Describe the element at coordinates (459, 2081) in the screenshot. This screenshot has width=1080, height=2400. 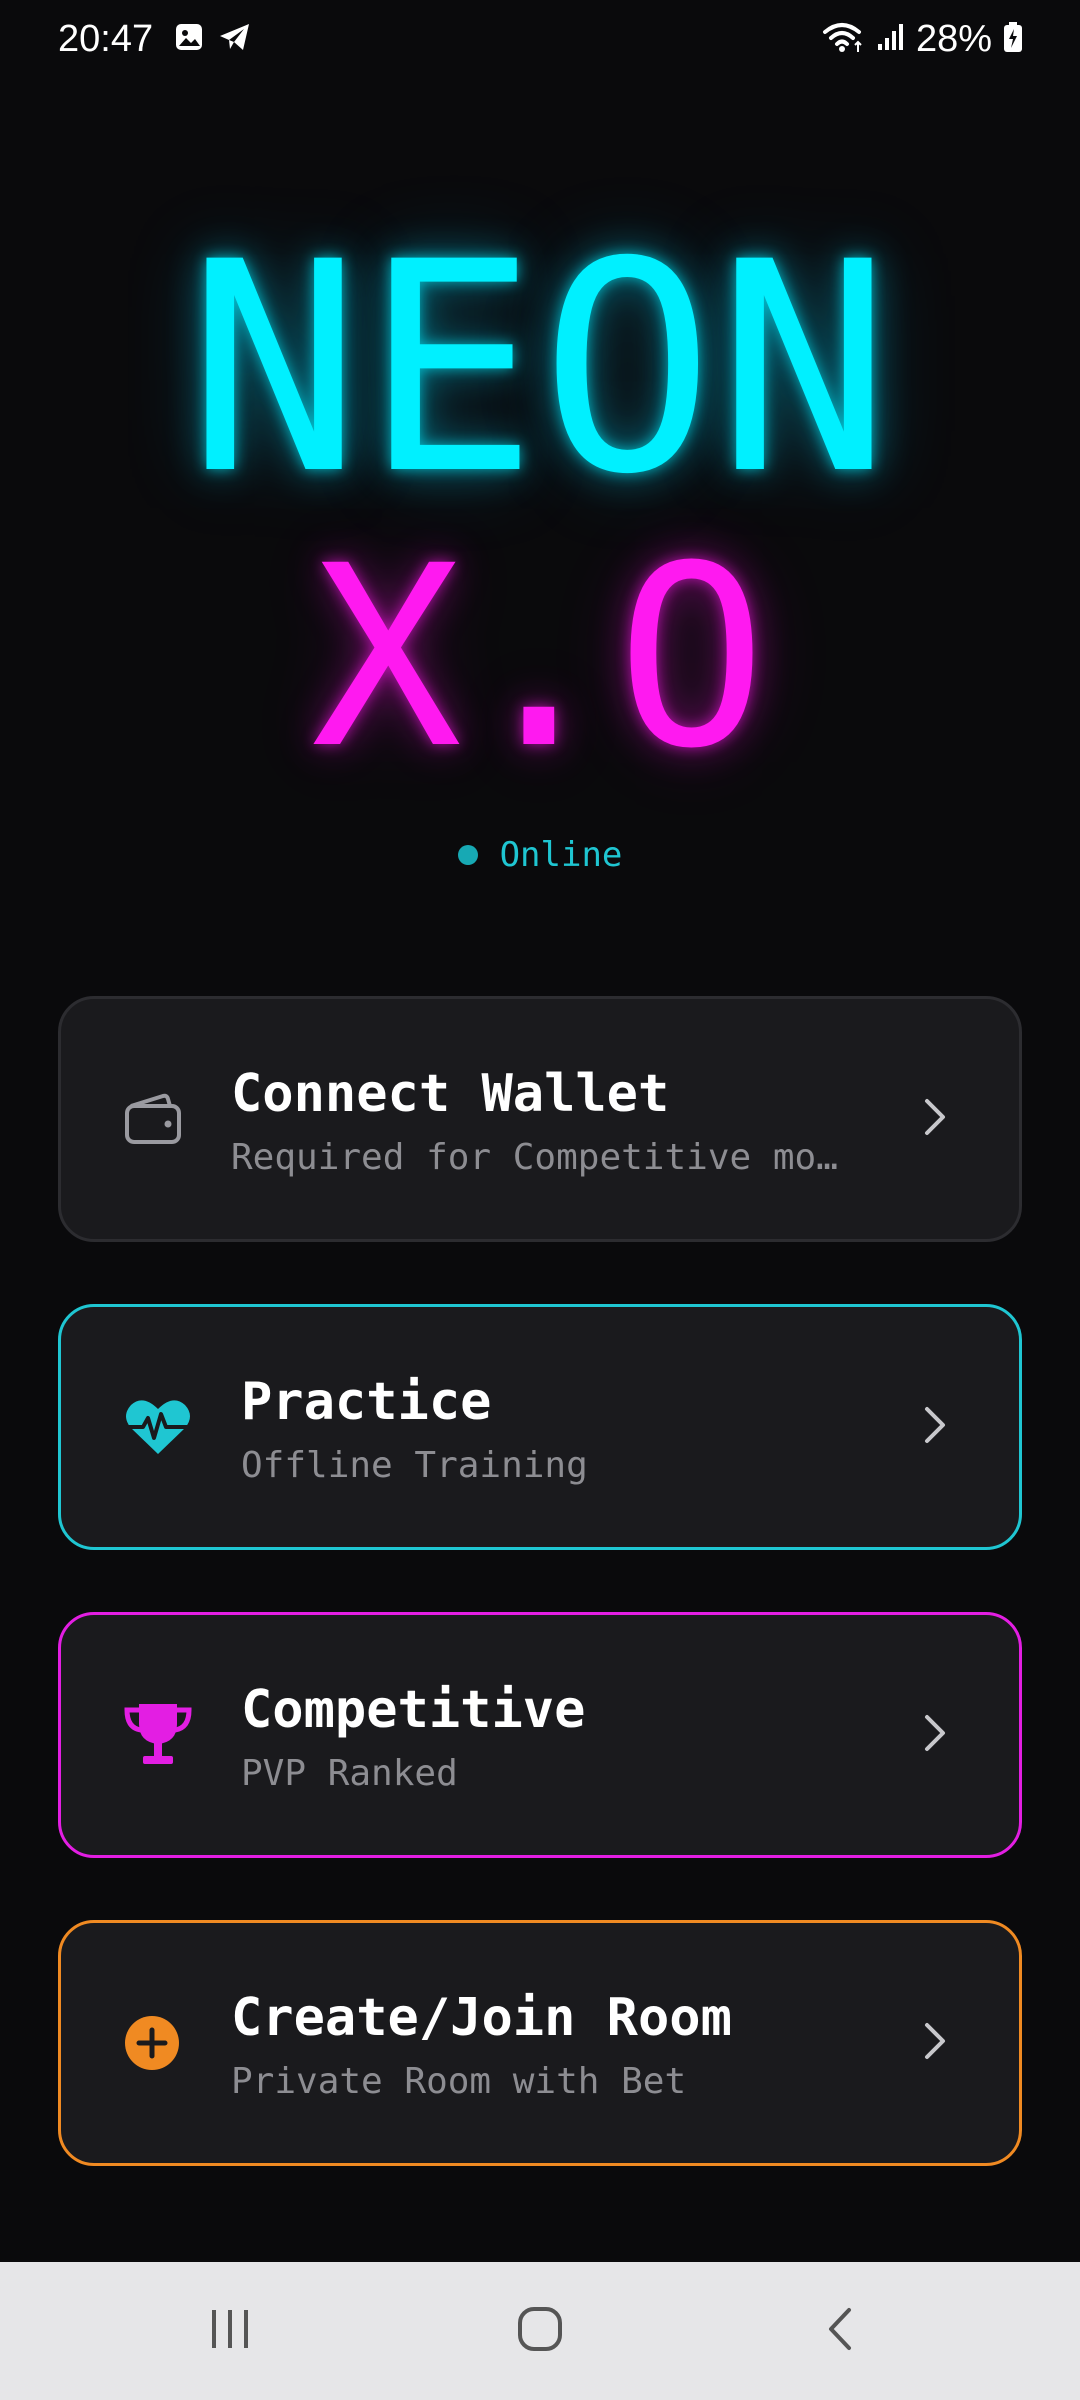
I see `card-subtitle: Private Room with Bet` at that location.